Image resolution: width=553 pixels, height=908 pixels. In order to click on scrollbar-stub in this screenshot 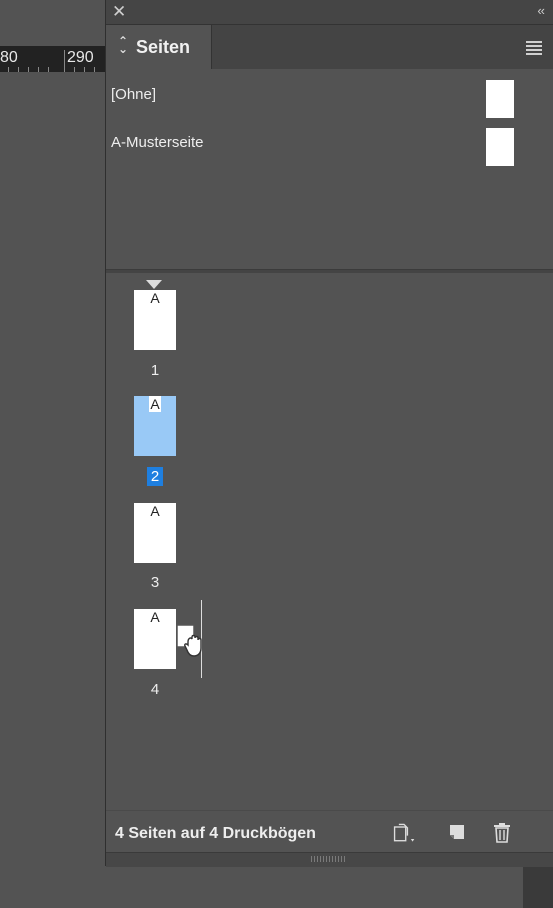, I will do `click(538, 885)`.